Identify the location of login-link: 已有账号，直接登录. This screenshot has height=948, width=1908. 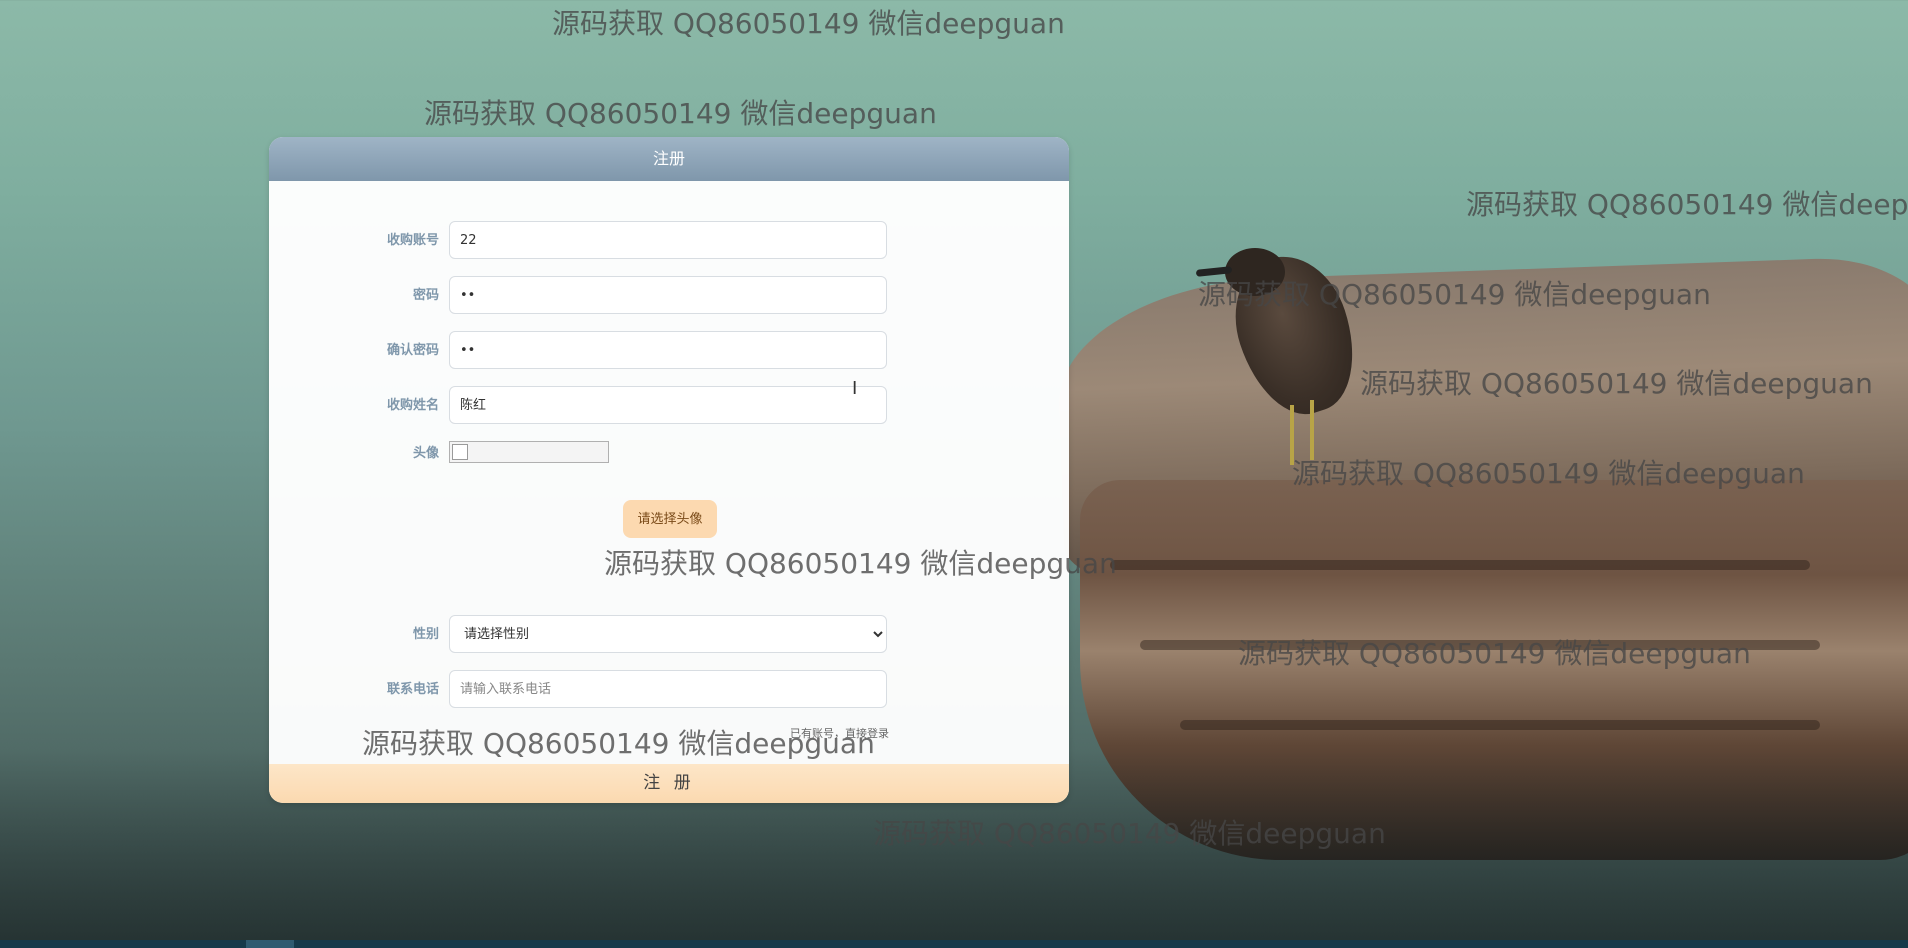
(839, 733).